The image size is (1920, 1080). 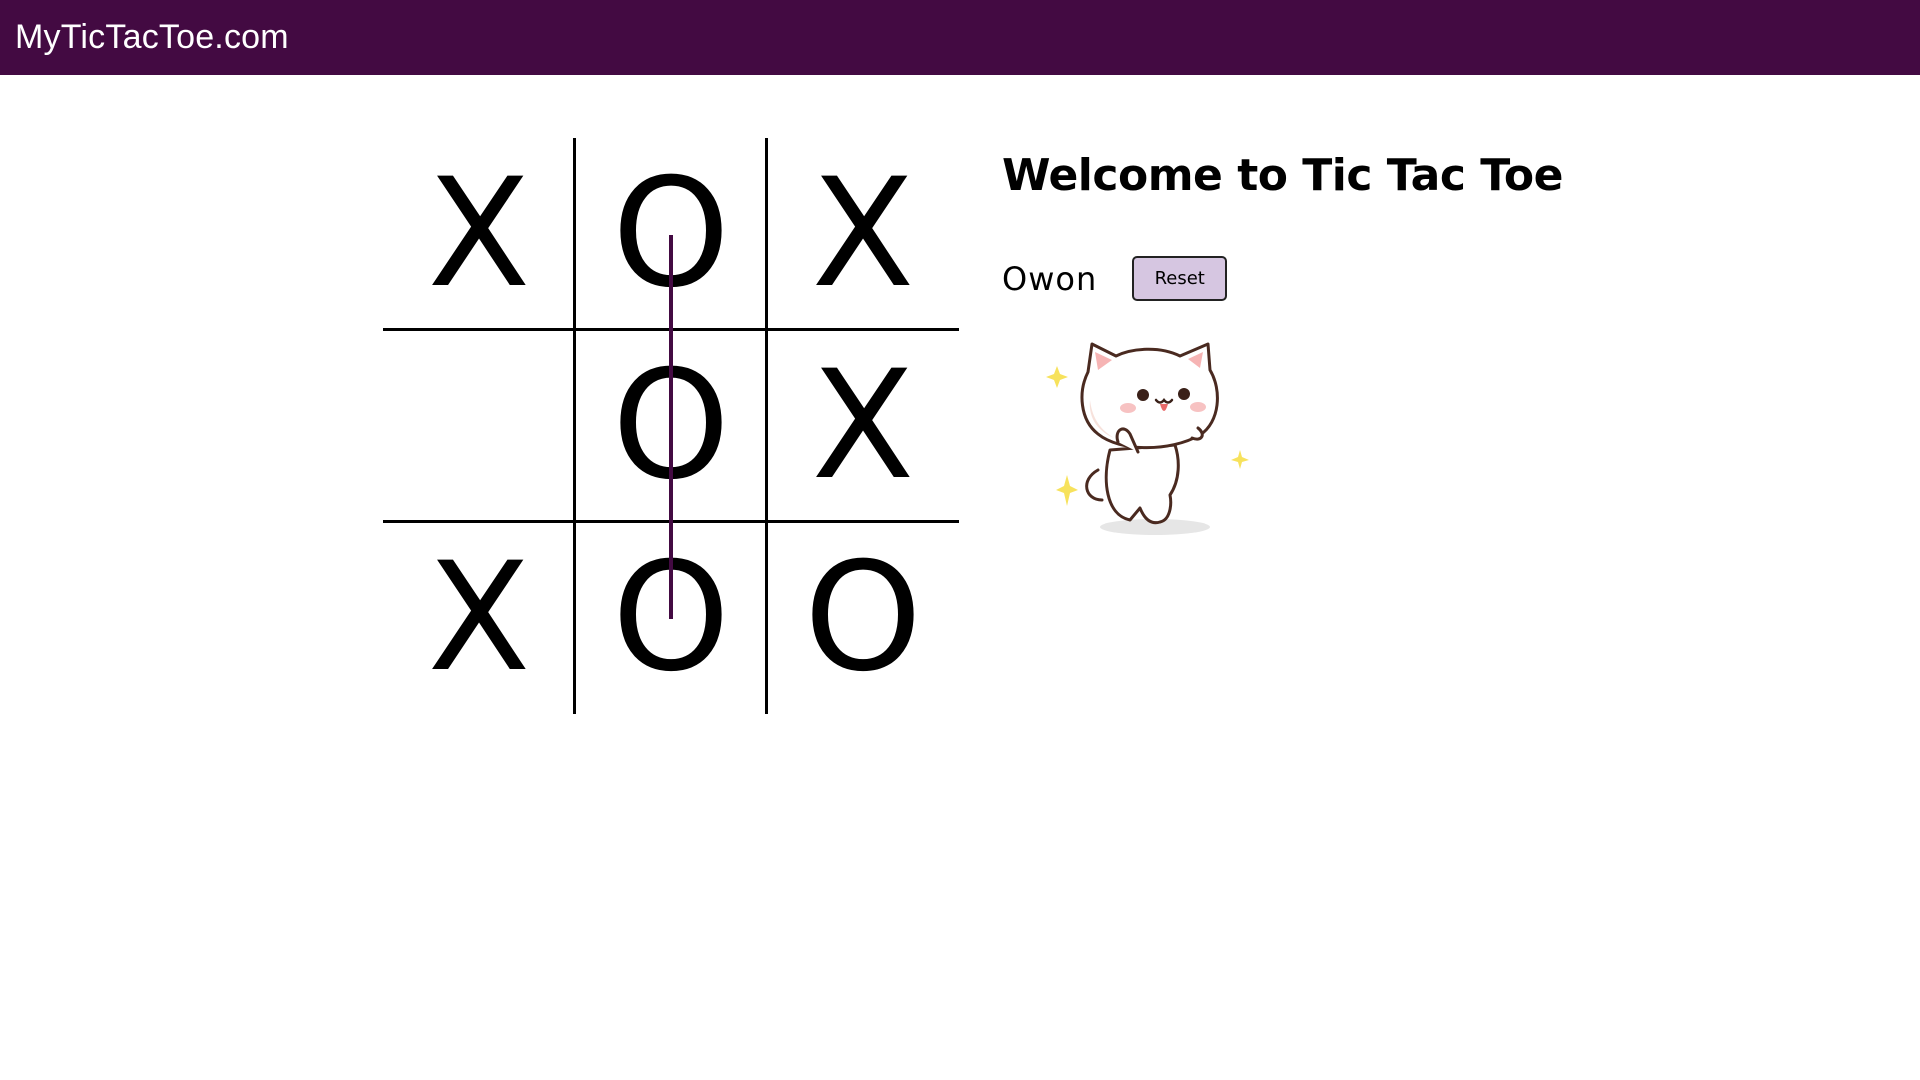 I want to click on board-cell-3: X, so click(x=863, y=234).